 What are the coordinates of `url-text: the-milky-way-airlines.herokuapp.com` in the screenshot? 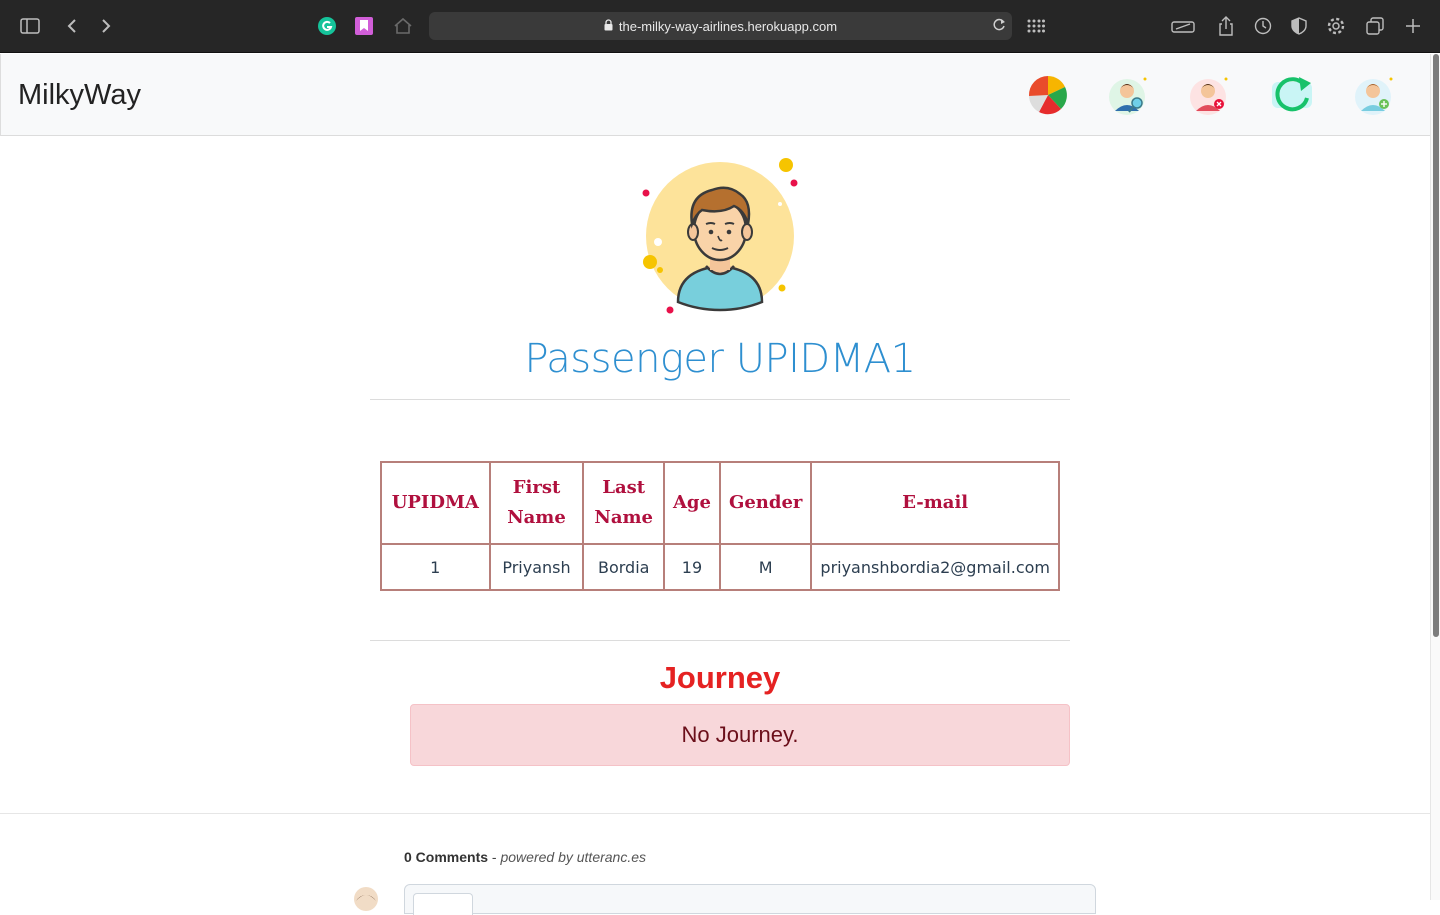 It's located at (728, 26).